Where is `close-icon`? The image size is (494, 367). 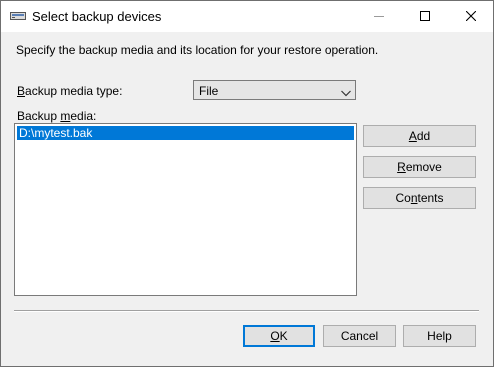
close-icon is located at coordinates (471, 16).